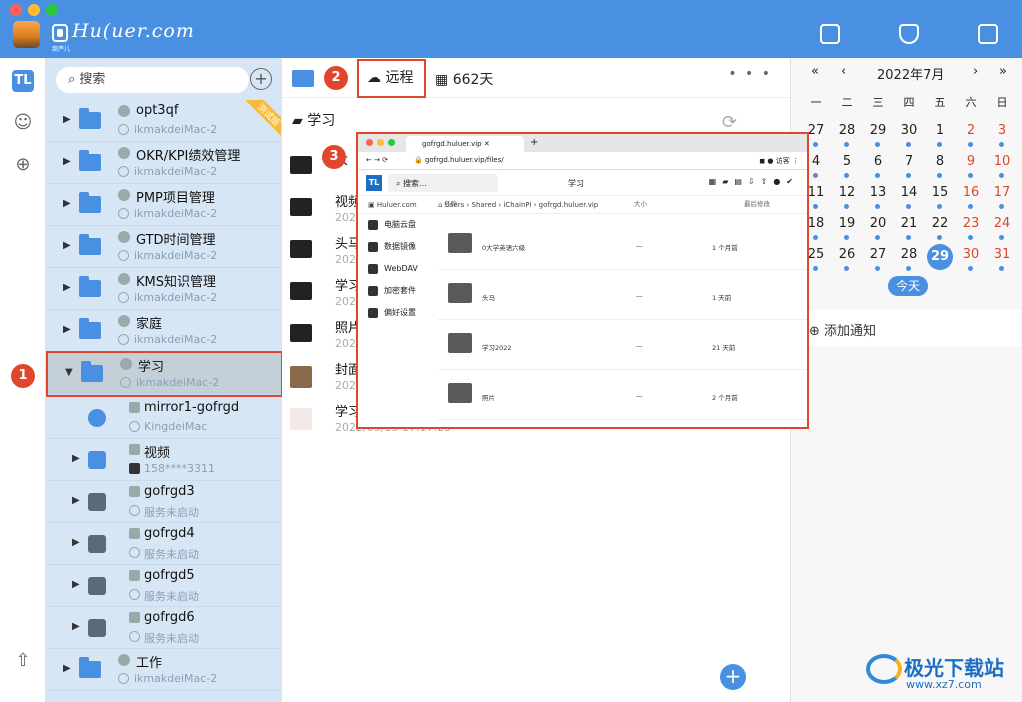 This screenshot has width=1022, height=702. What do you see at coordinates (164, 418) in the screenshot?
I see `child-row: mirror1-gofrgd KingdeiMac` at bounding box center [164, 418].